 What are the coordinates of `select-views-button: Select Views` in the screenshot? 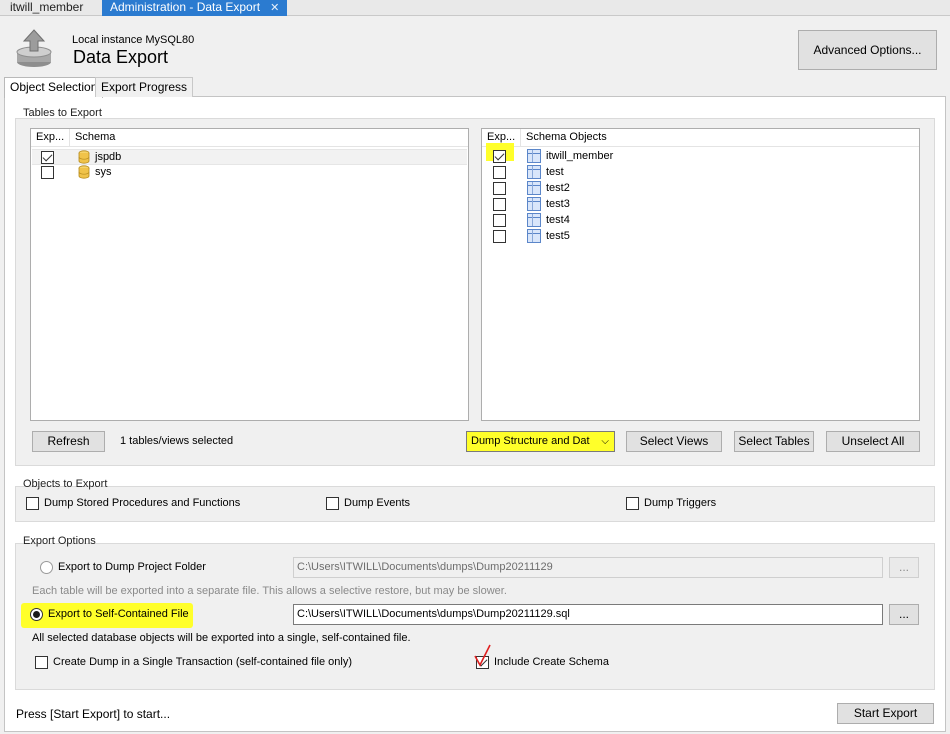 It's located at (674, 441).